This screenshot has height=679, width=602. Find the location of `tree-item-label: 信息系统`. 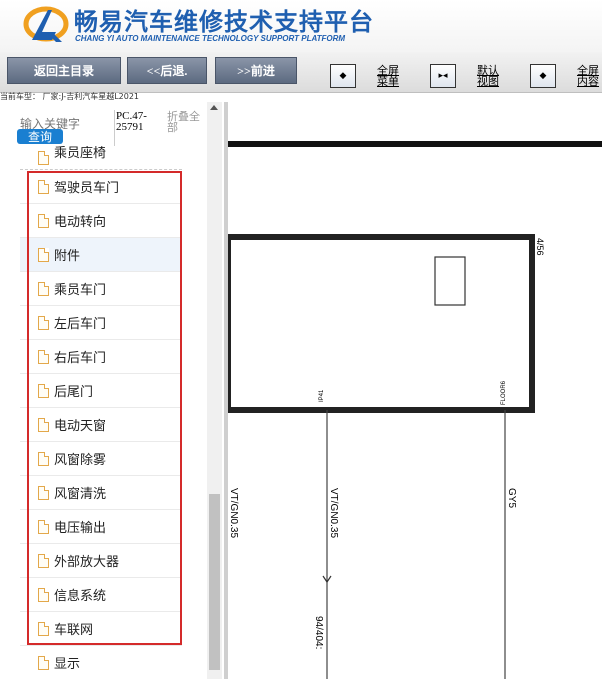

tree-item-label: 信息系统 is located at coordinates (80, 596).